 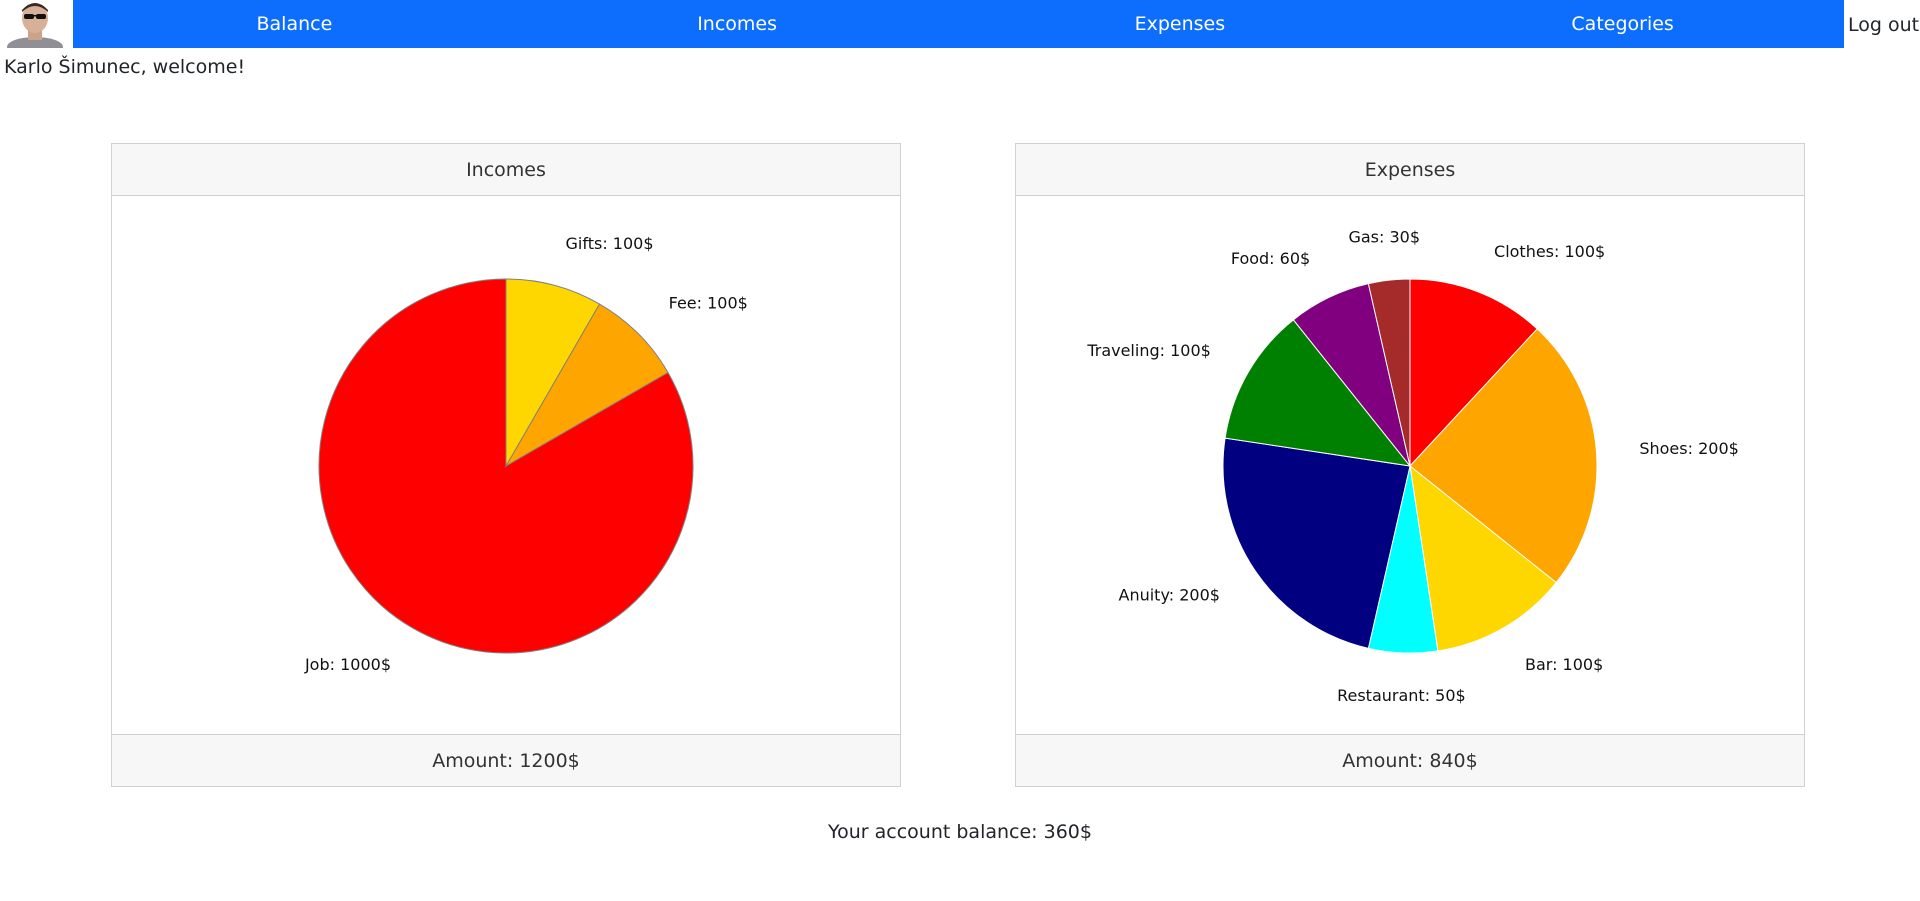 What do you see at coordinates (1384, 236) in the screenshot?
I see `pie-slice-label: Gas: 30$` at bounding box center [1384, 236].